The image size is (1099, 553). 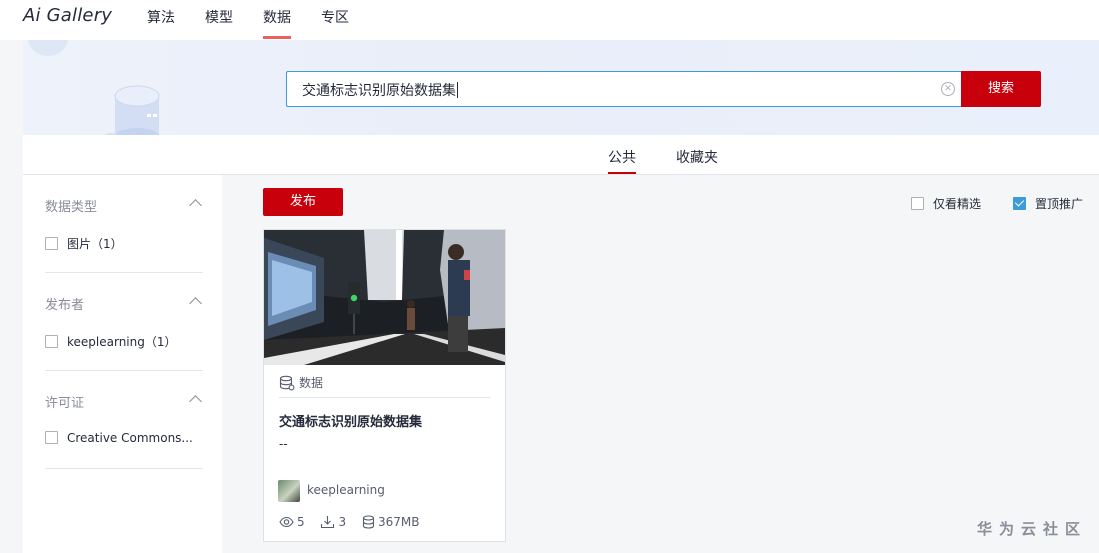 What do you see at coordinates (219, 17) in the screenshot?
I see `nav-item-model: 模型` at bounding box center [219, 17].